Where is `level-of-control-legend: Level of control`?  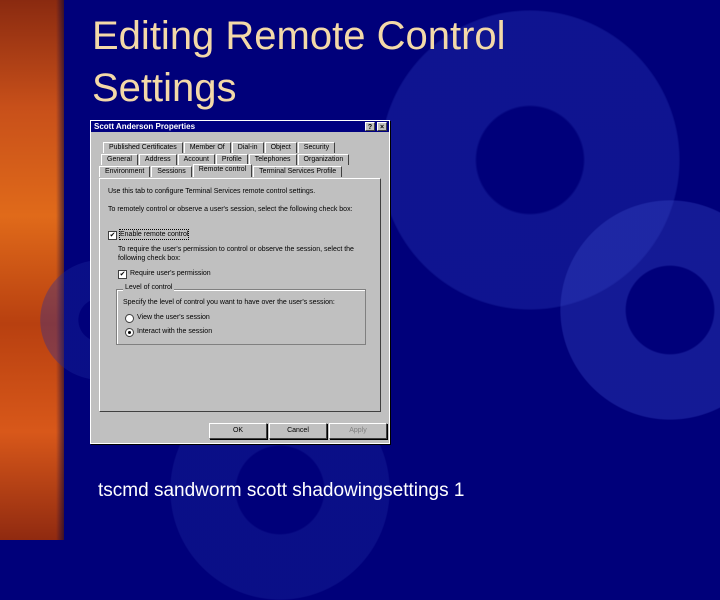 level-of-control-legend: Level of control is located at coordinates (149, 287).